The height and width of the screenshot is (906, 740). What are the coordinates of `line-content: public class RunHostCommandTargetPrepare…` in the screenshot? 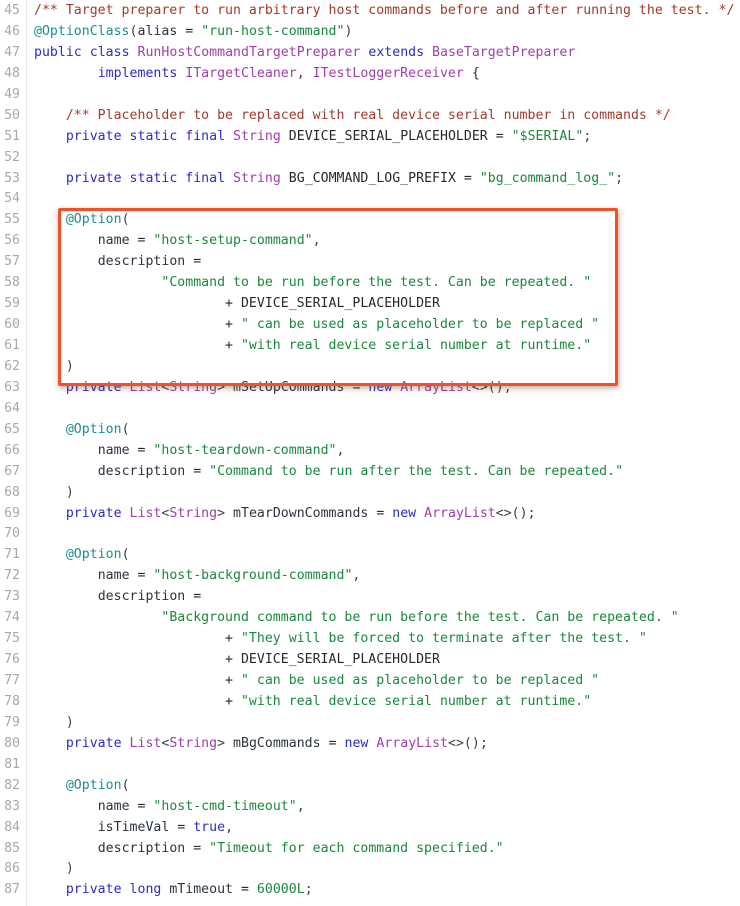 It's located at (304, 53).